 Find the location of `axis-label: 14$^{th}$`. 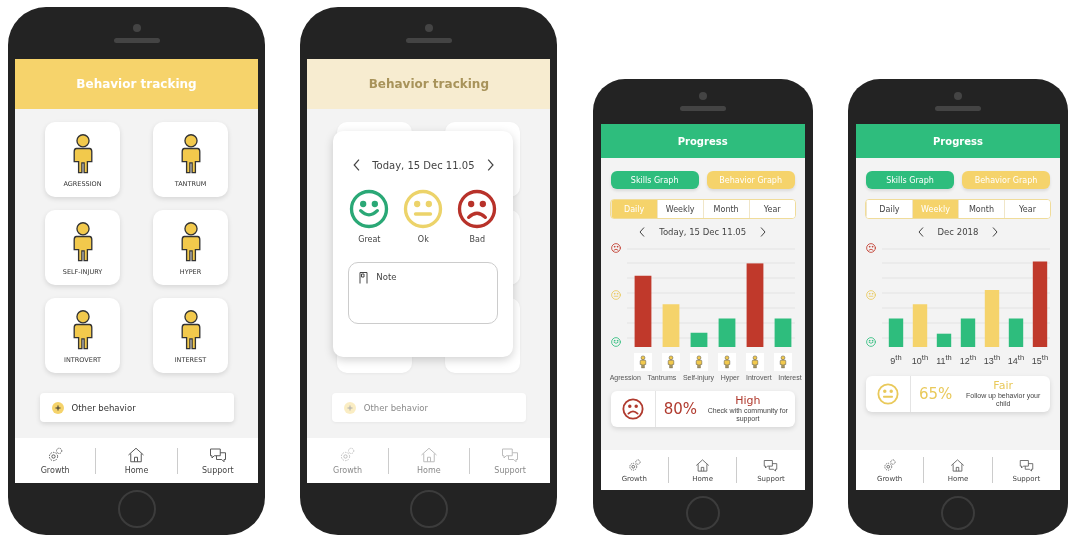

axis-label: 14$^{th}$ is located at coordinates (1016, 359).